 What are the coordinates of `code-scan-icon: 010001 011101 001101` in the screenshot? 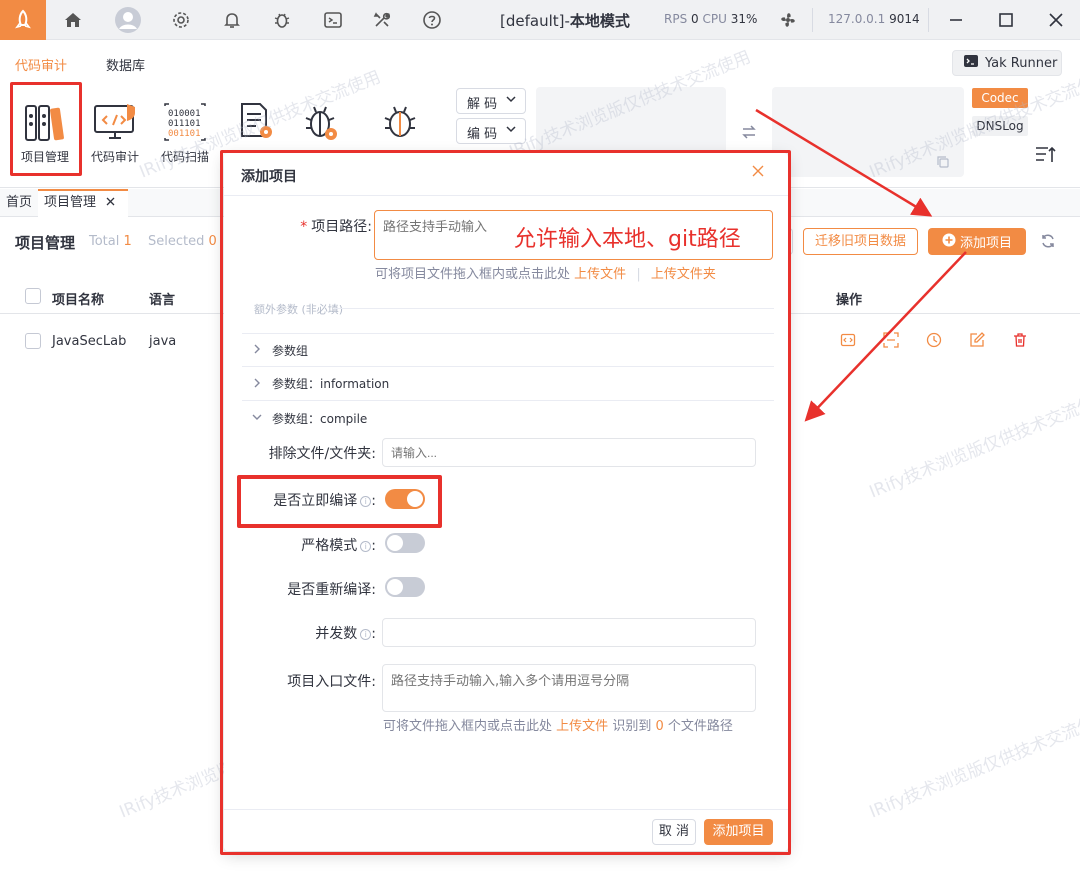 It's located at (185, 118).